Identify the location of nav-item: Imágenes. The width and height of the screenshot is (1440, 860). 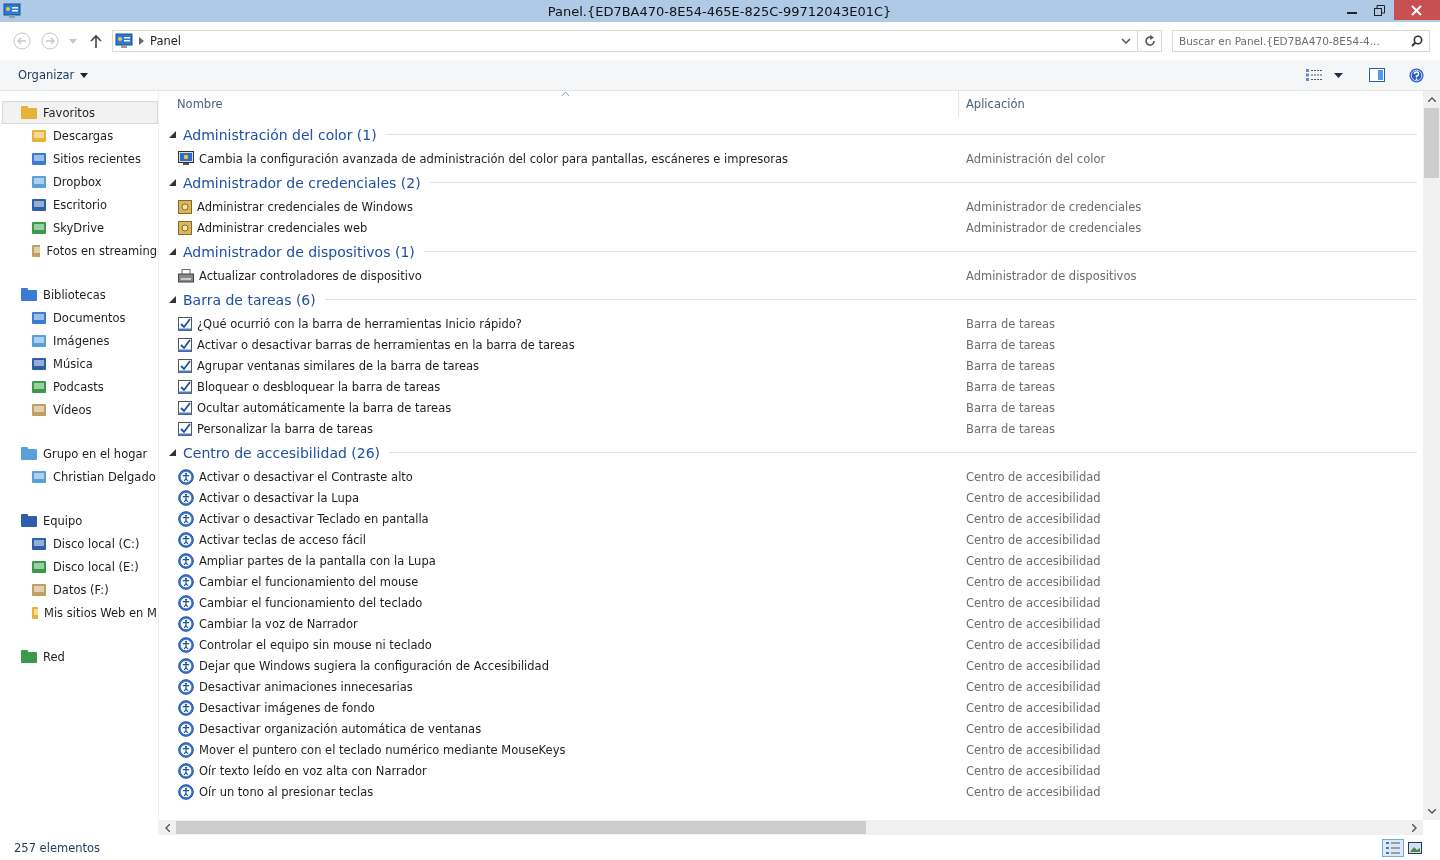
(79, 340).